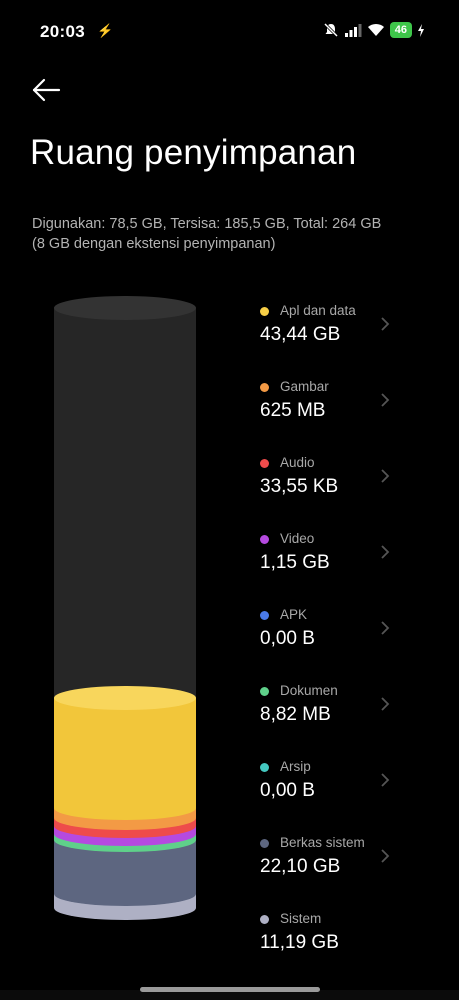 The height and width of the screenshot is (1000, 459). Describe the element at coordinates (62, 31) in the screenshot. I see `status-time: 20:03` at that location.